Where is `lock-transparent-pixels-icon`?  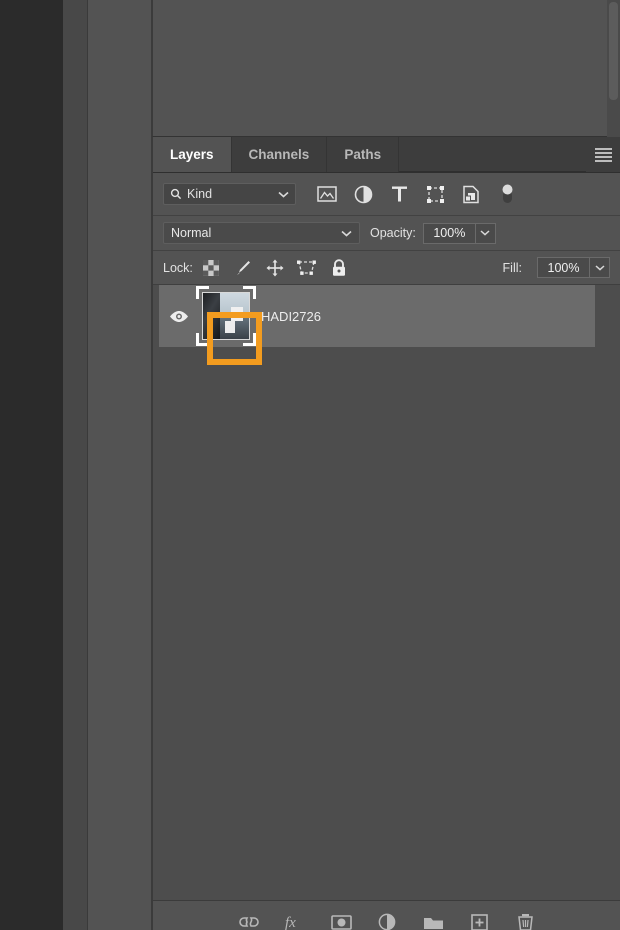
lock-transparent-pixels-icon is located at coordinates (211, 268).